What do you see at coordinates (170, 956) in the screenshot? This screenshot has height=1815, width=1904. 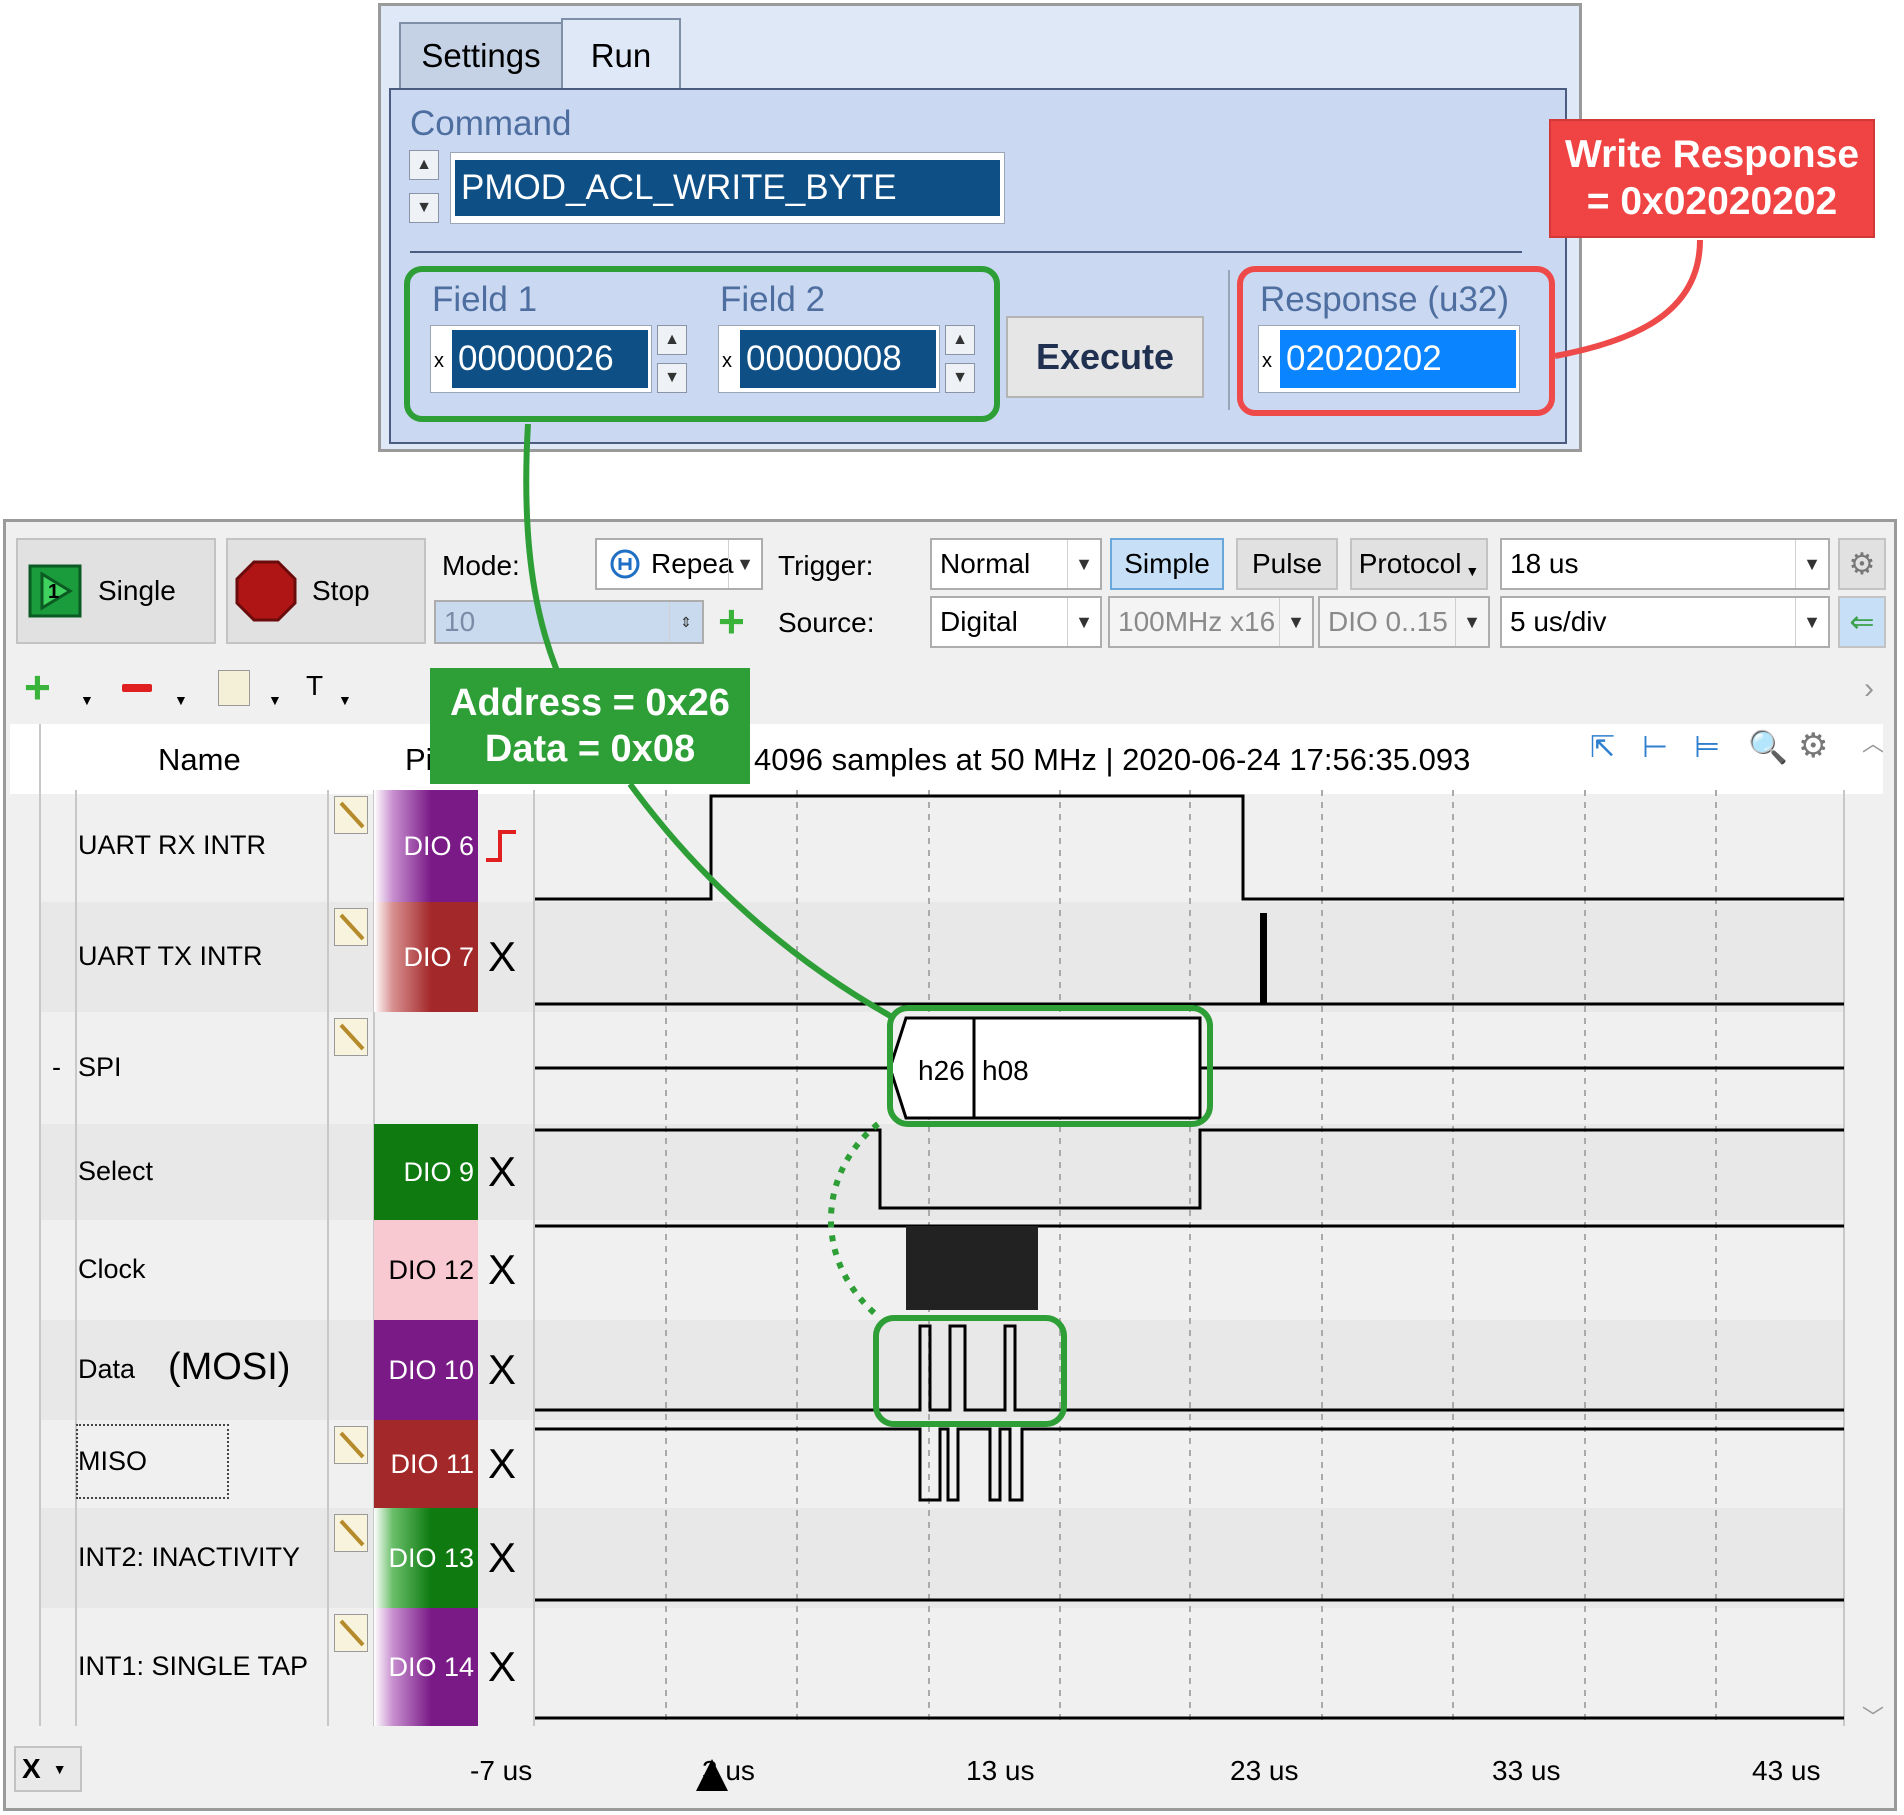 I see `channel-name: UART TX INTR` at bounding box center [170, 956].